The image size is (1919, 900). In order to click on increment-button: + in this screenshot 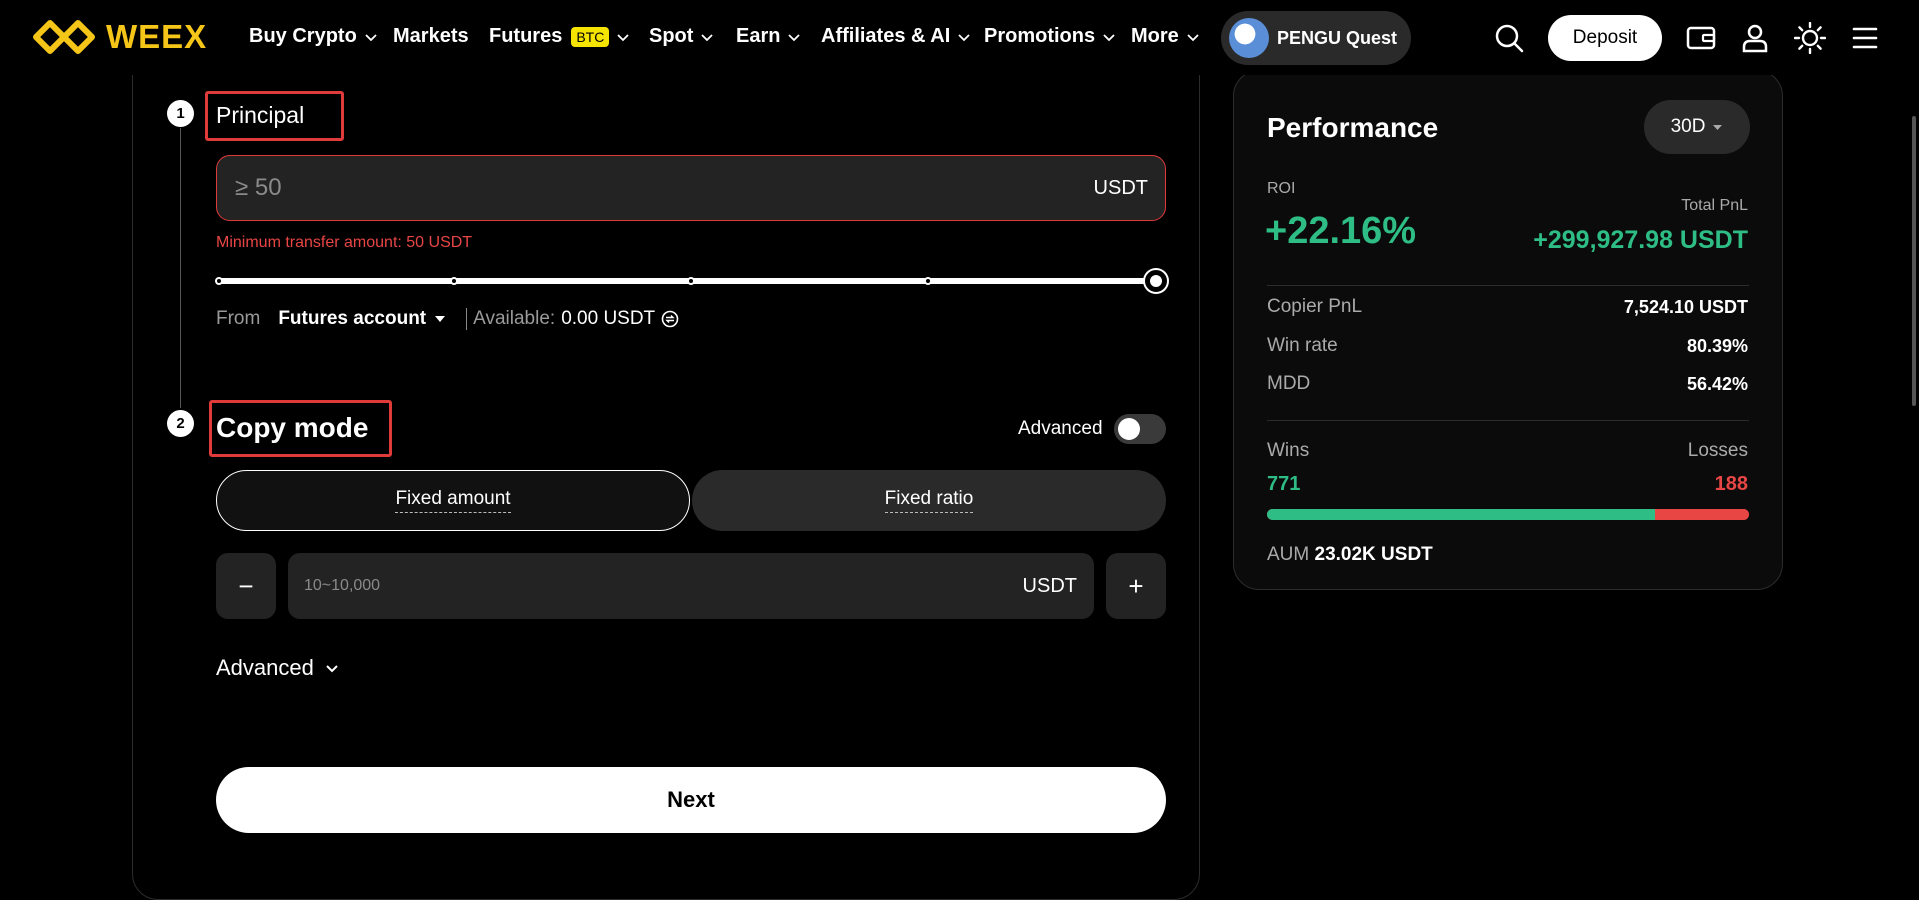, I will do `click(1136, 586)`.